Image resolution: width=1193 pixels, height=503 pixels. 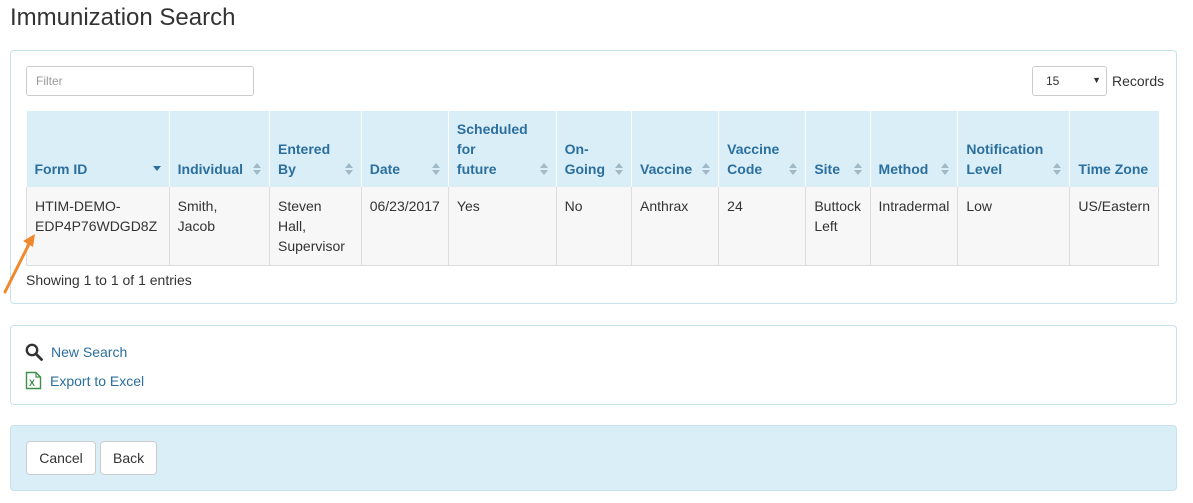 I want to click on records-per-page-value: 15, so click(x=1053, y=81).